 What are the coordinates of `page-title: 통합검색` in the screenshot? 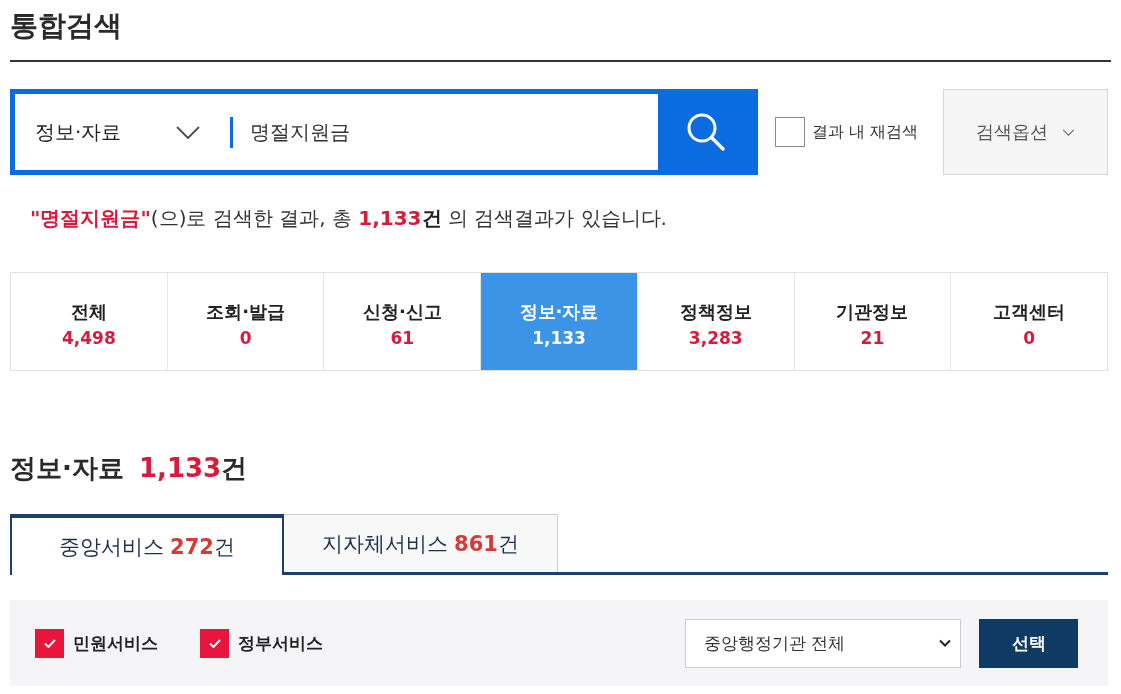 It's located at (66, 26).